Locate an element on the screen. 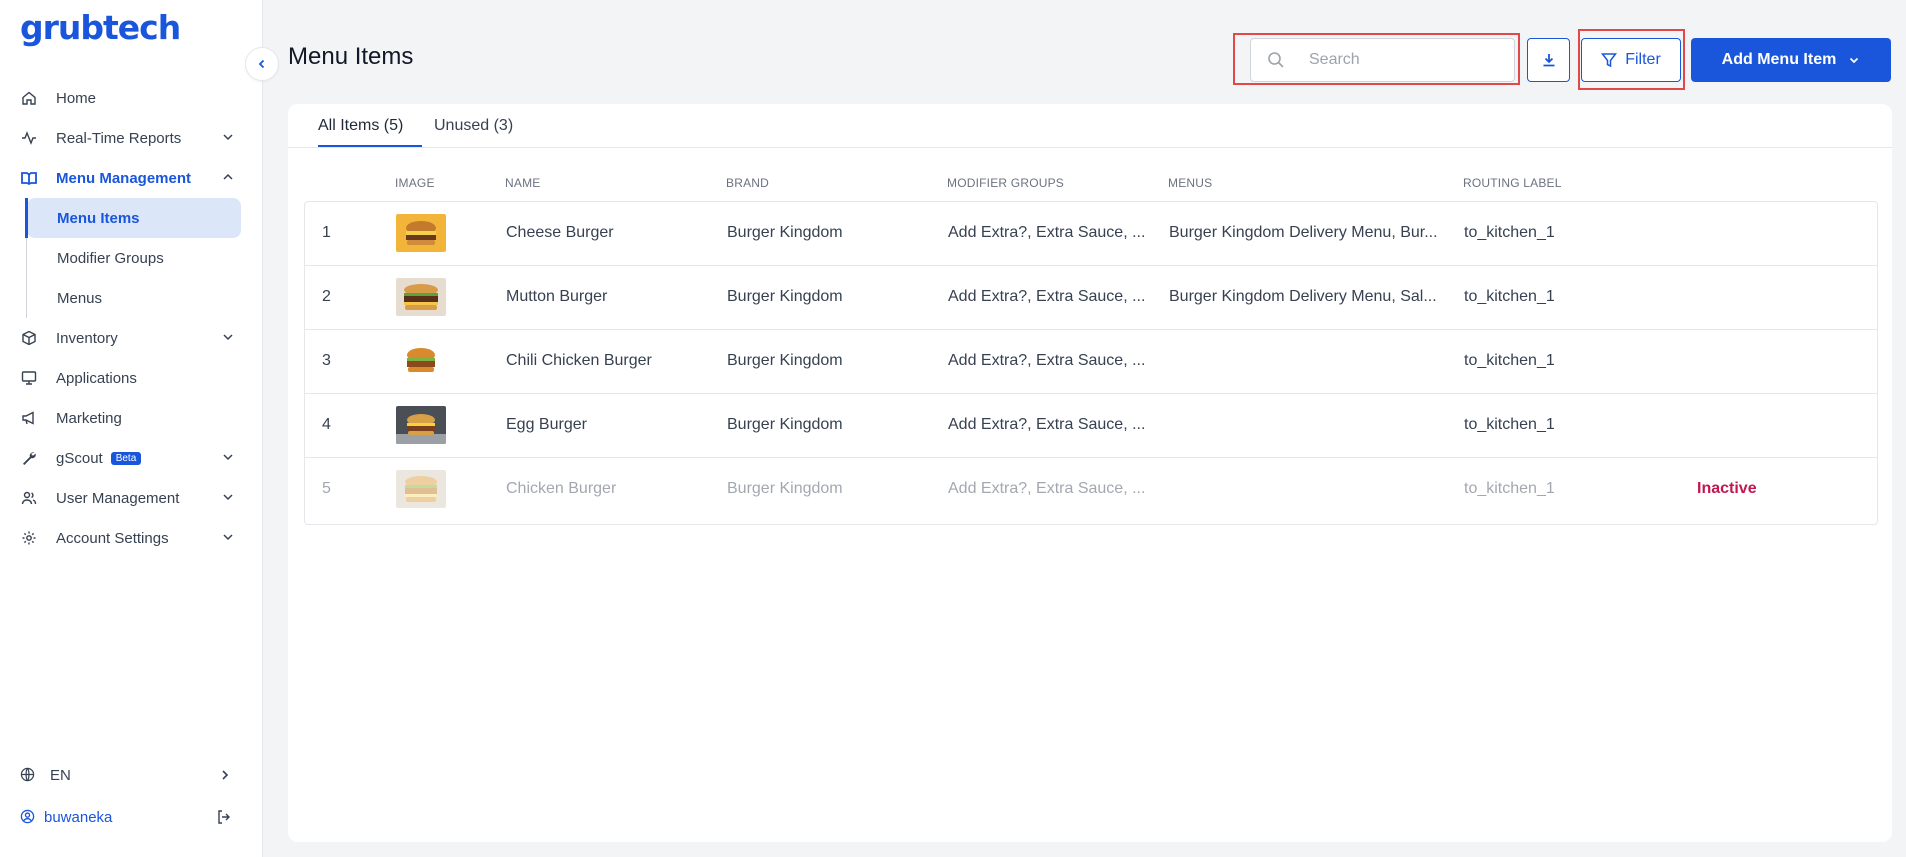  sidebar-item-menu-management: Menu Management is located at coordinates (131, 178).